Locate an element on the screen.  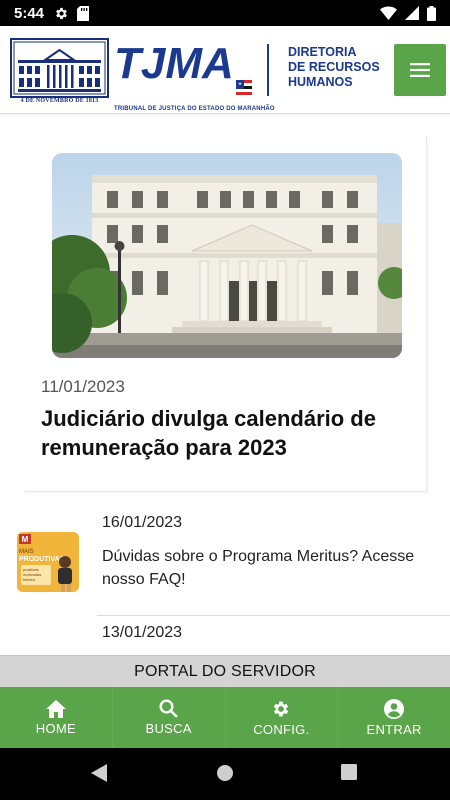
news-date: 16/01/2023 is located at coordinates (142, 522).